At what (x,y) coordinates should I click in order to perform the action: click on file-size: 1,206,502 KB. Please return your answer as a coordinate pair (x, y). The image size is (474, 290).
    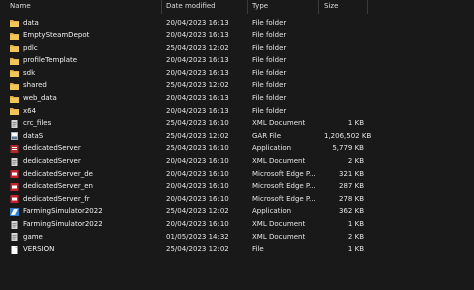
    Looking at the image, I should click on (348, 135).